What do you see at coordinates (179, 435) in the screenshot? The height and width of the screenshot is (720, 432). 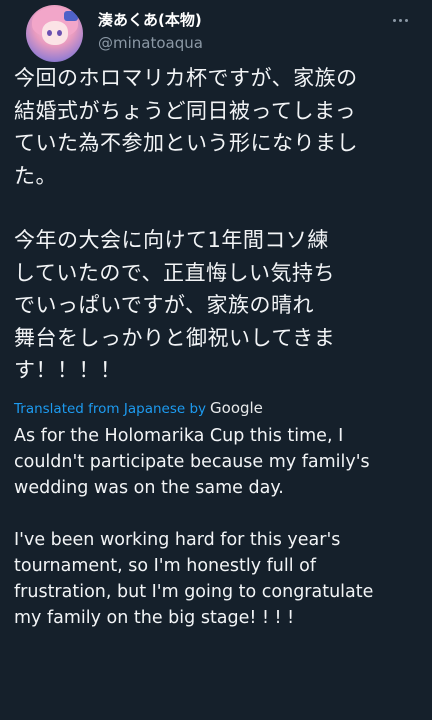 I see `en-line: As for the Holomarika Cup this time, I` at bounding box center [179, 435].